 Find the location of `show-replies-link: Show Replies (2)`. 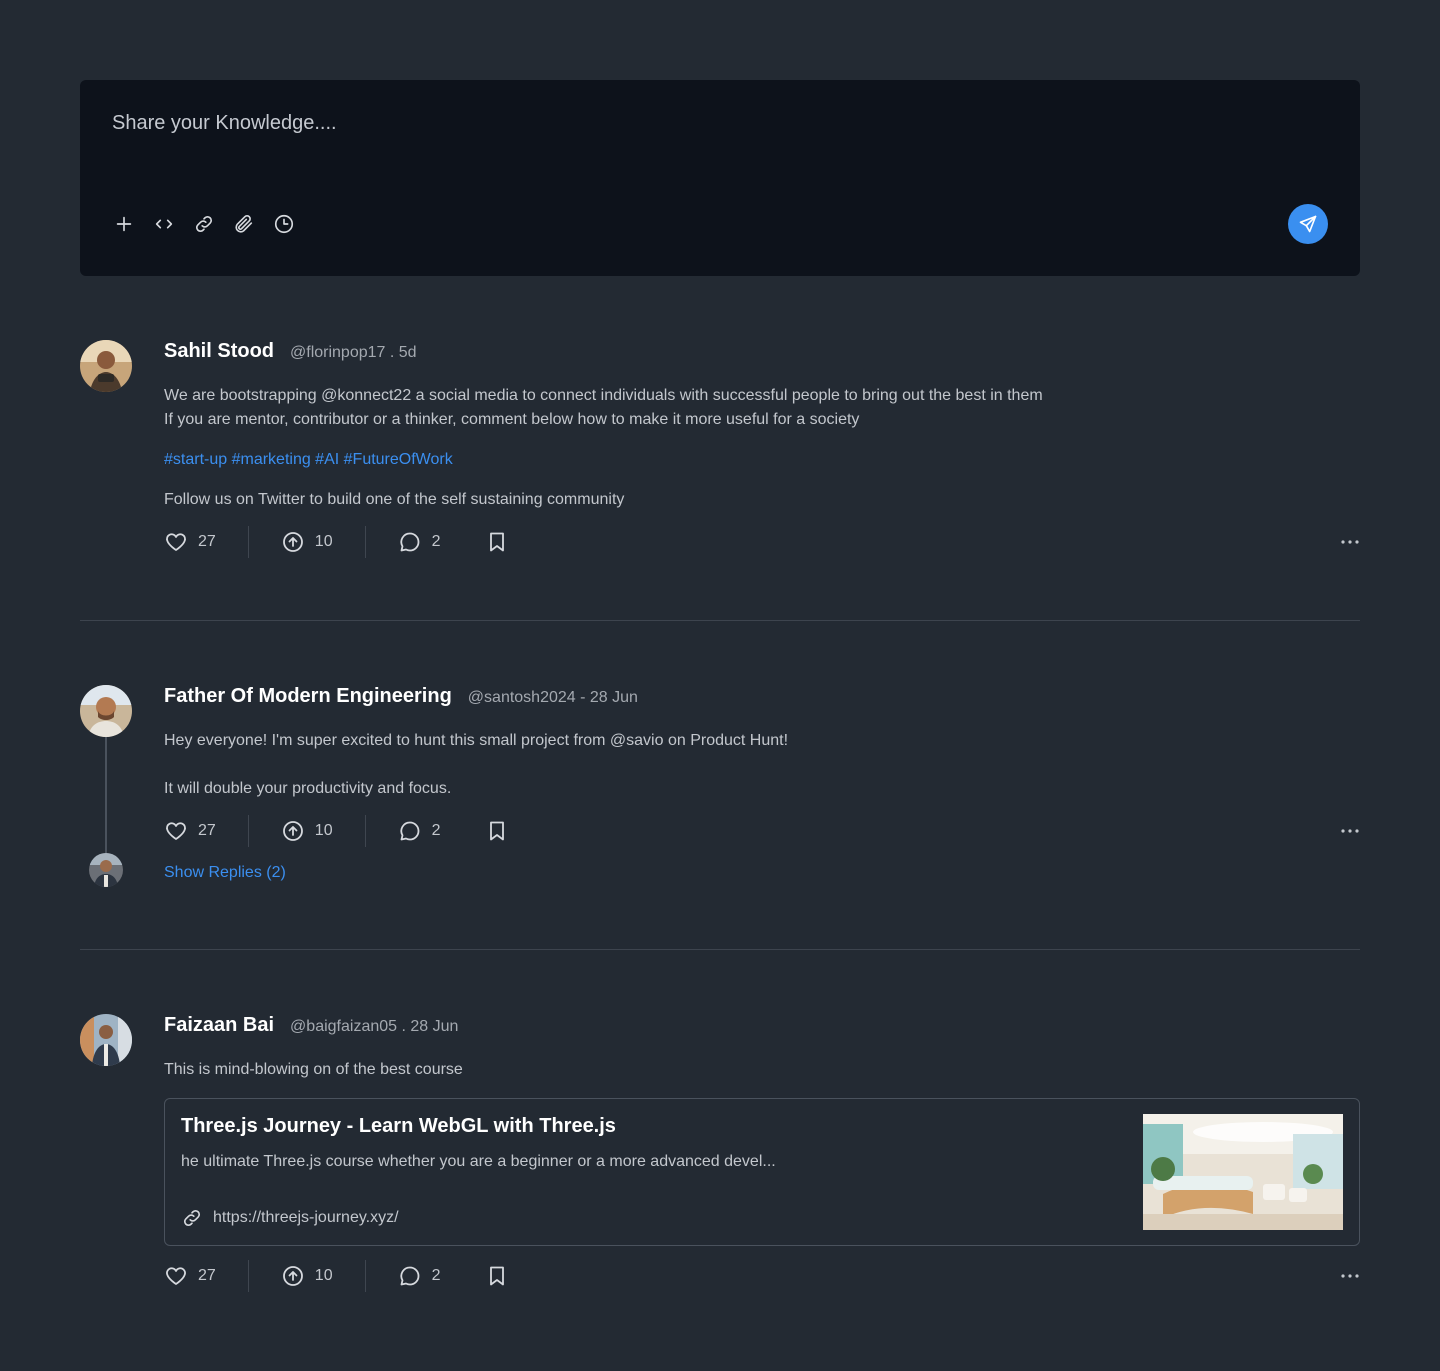

show-replies-link: Show Replies (2) is located at coordinates (225, 873).